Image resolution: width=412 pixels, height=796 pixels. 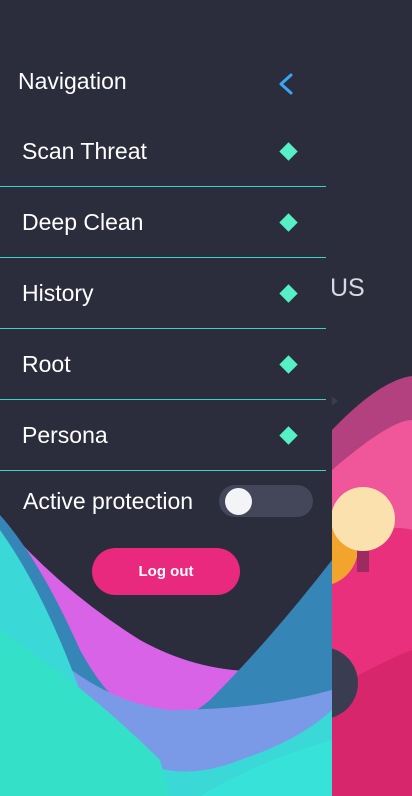 I want to click on menu-item-history: History, so click(x=163, y=293).